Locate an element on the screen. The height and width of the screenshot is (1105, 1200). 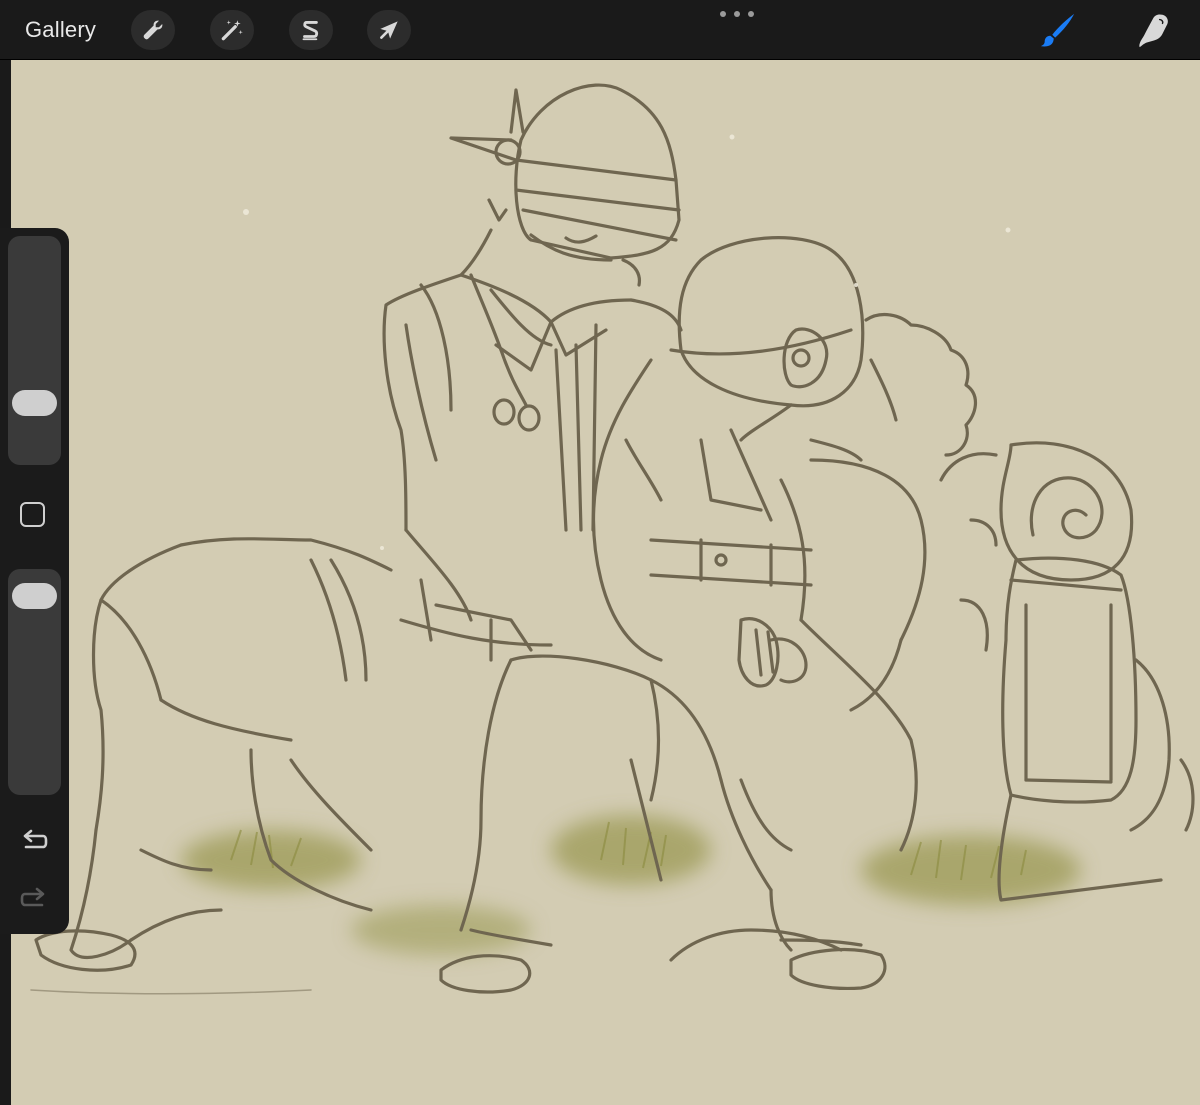
arrow-cursor-icon is located at coordinates (389, 30).